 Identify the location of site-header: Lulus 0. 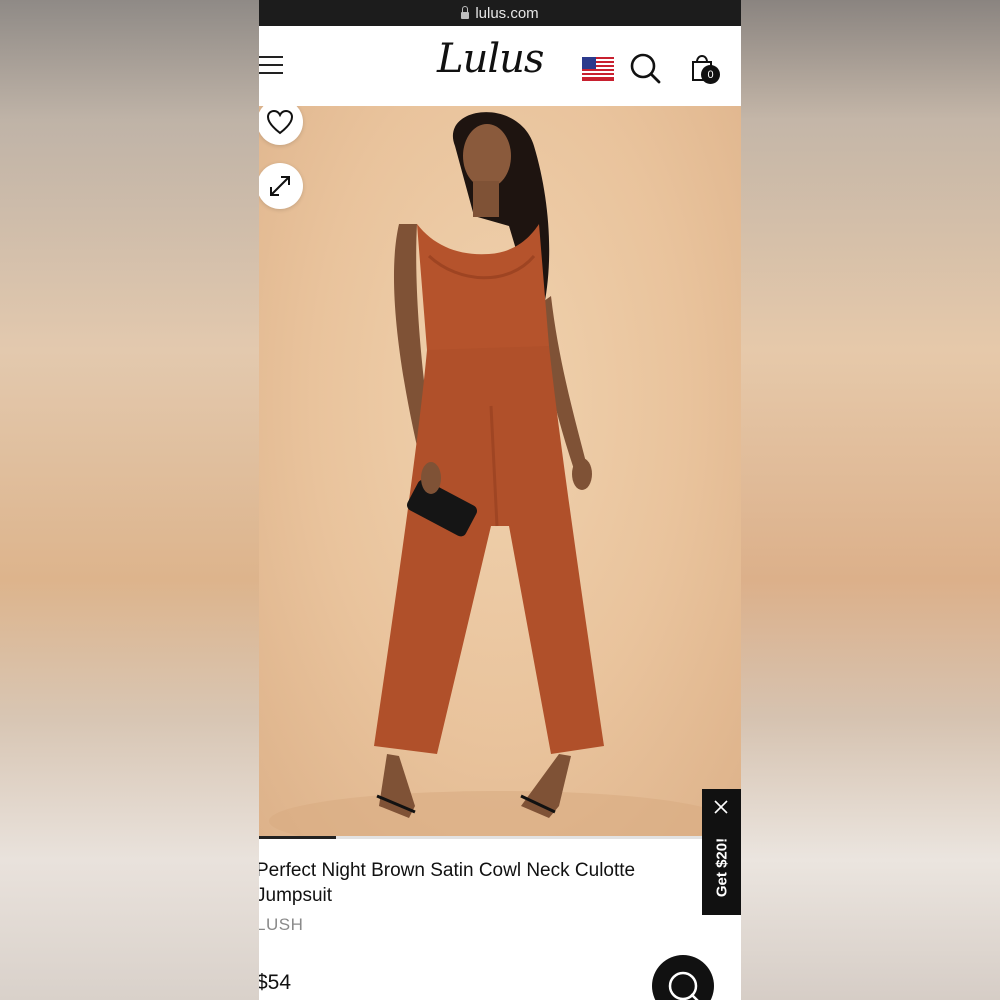
(500, 66).